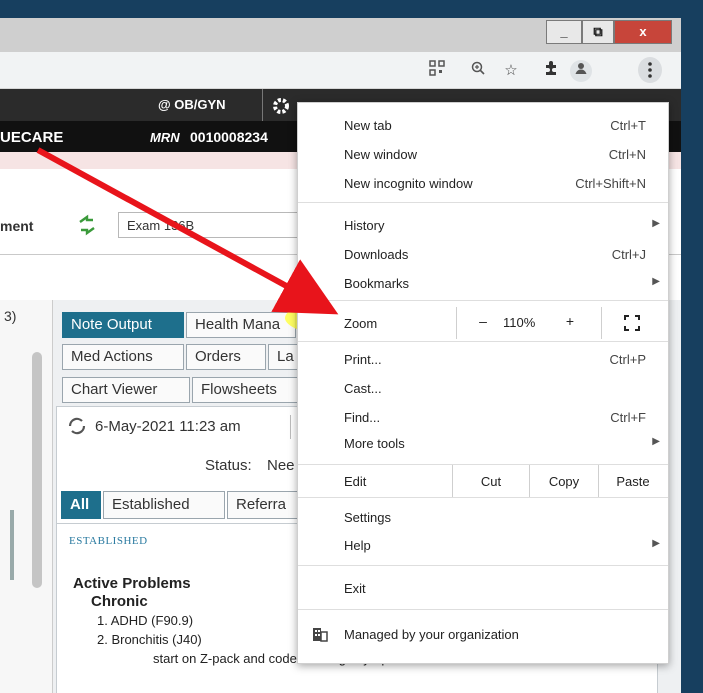  I want to click on desktop-edge, so click(692, 346).